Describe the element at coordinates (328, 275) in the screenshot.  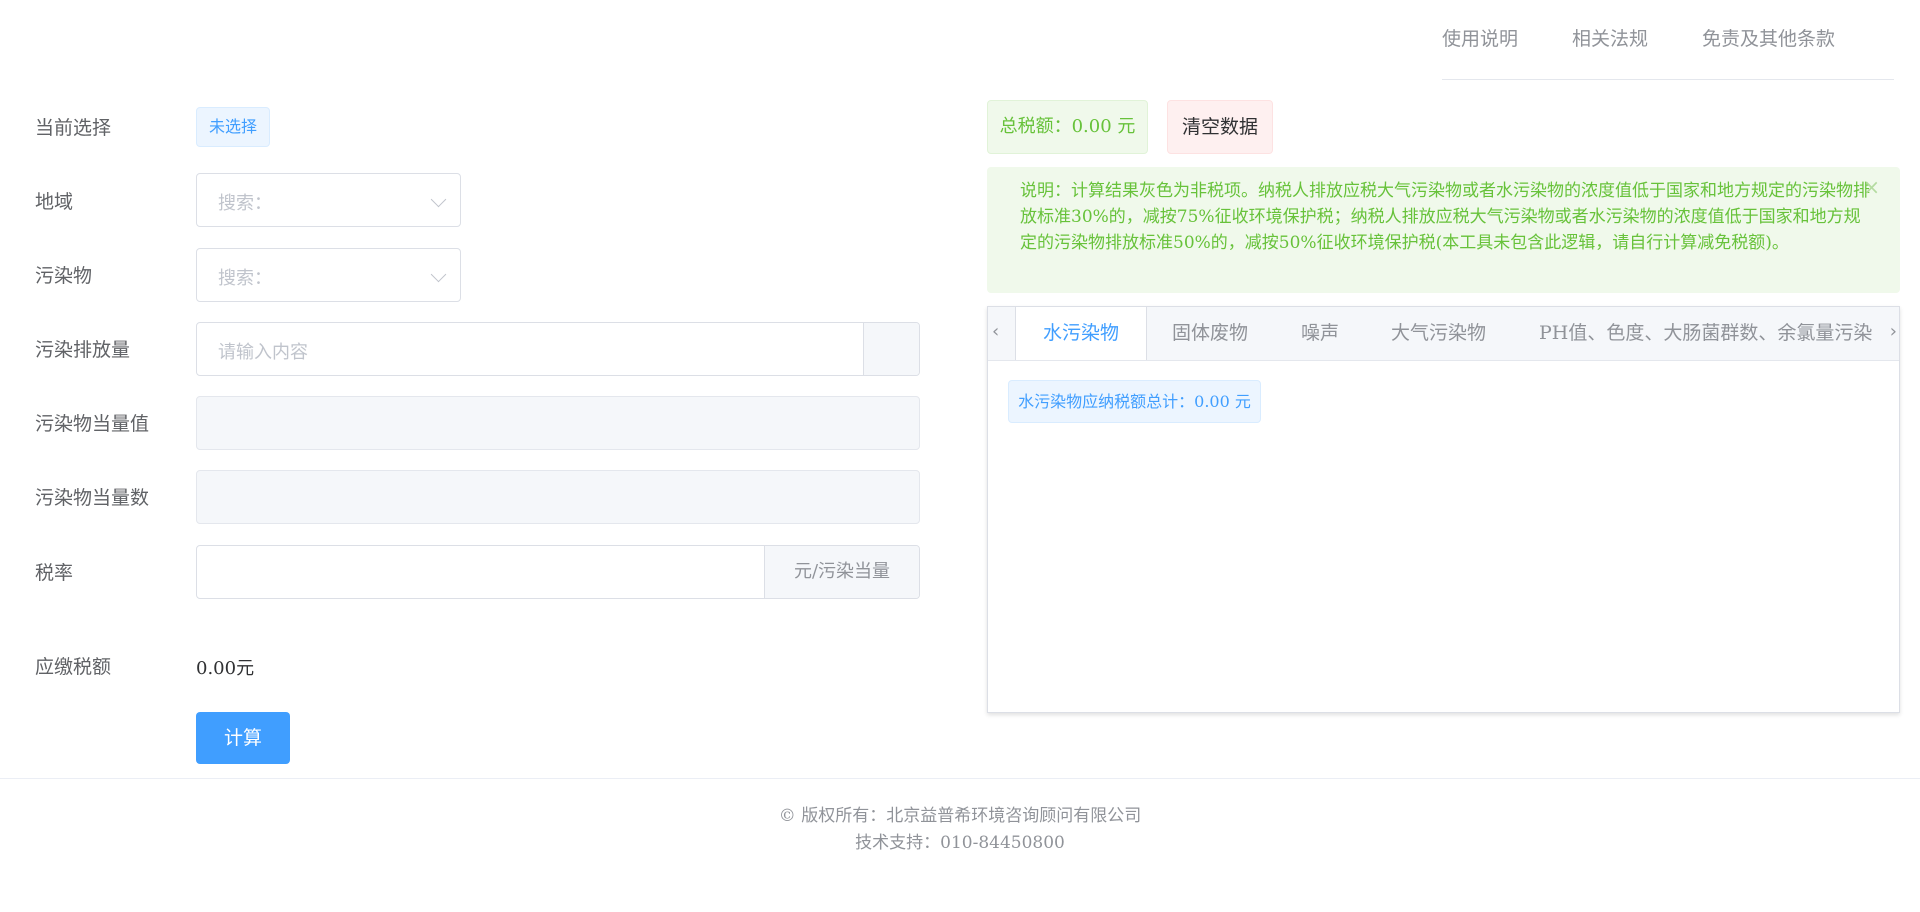
I see `pollutant-select: 搜索：` at that location.